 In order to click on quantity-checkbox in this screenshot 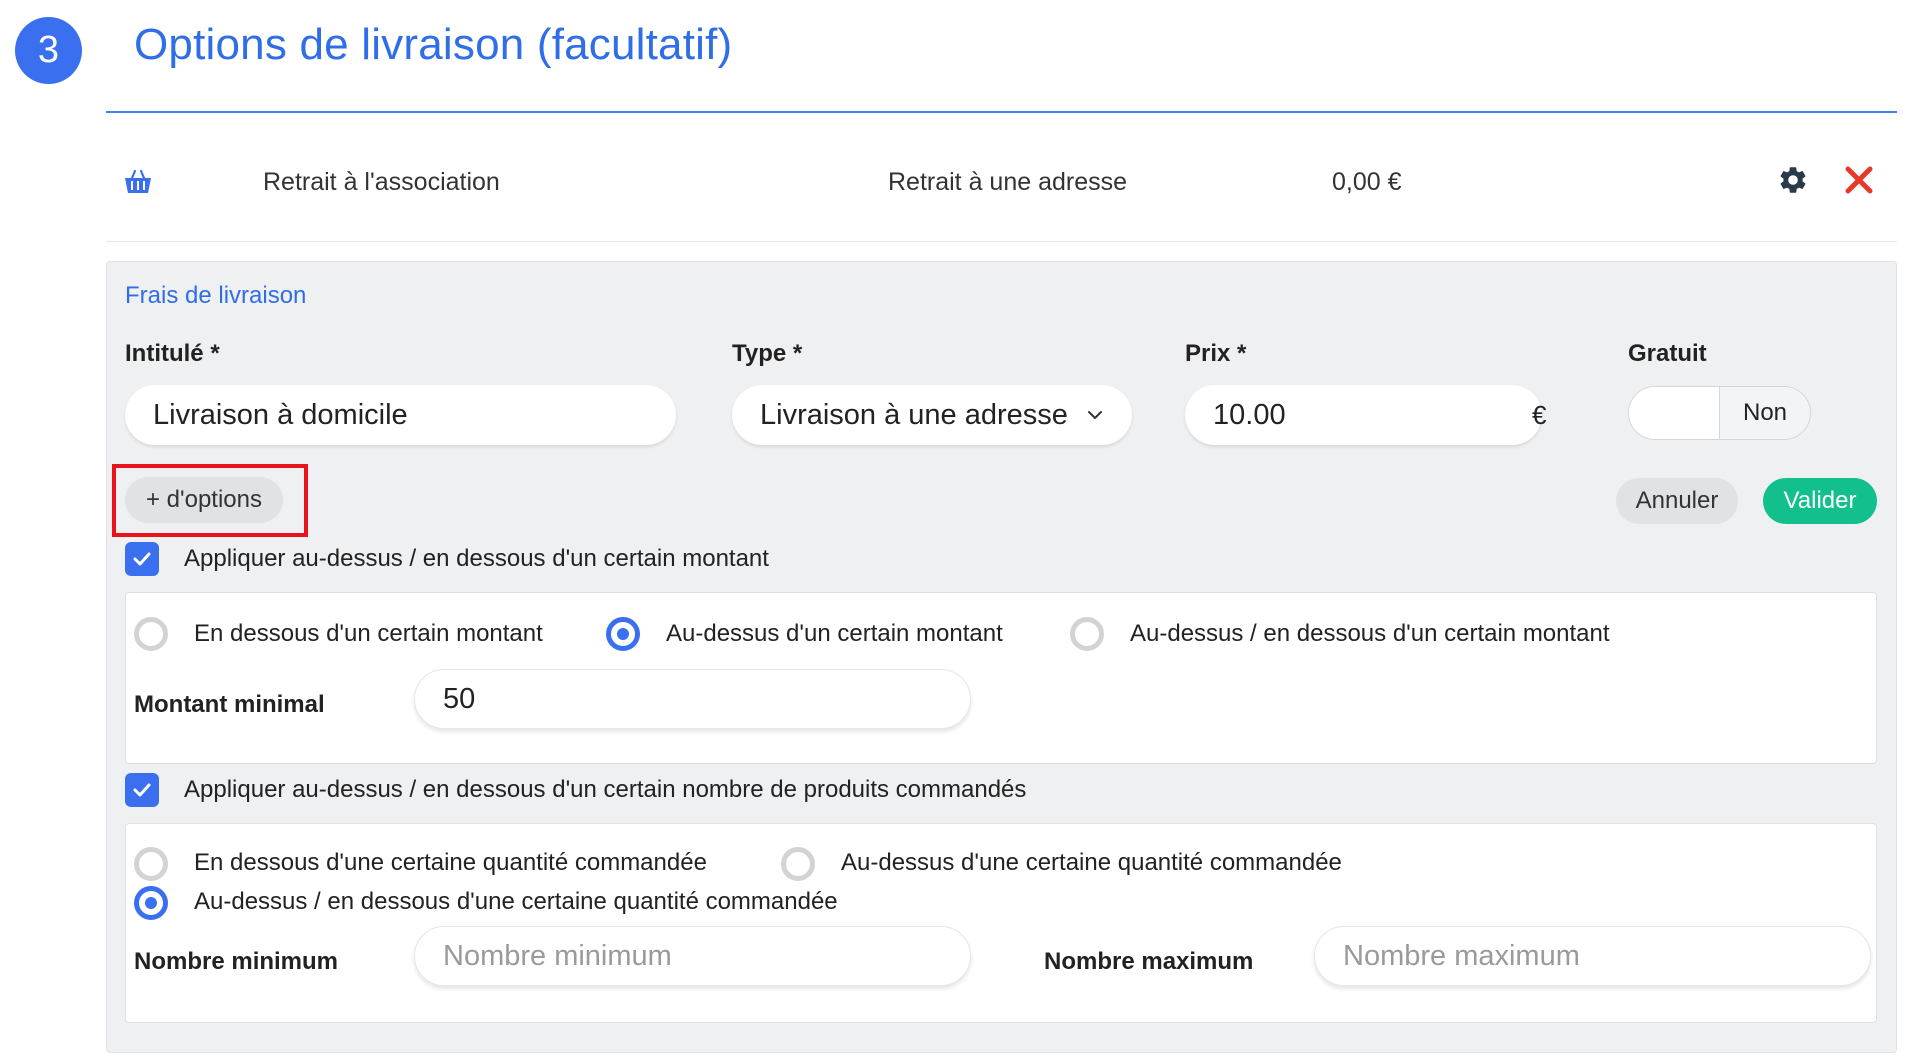, I will do `click(142, 790)`.